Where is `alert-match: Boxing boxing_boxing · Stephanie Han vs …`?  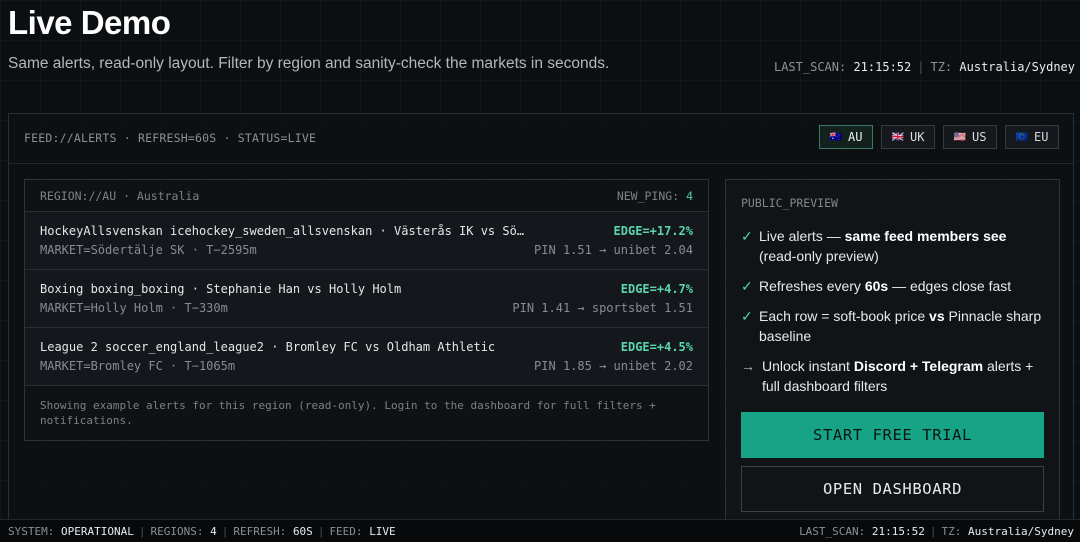
alert-match: Boxing boxing_boxing · Stephanie Han vs … is located at coordinates (221, 289).